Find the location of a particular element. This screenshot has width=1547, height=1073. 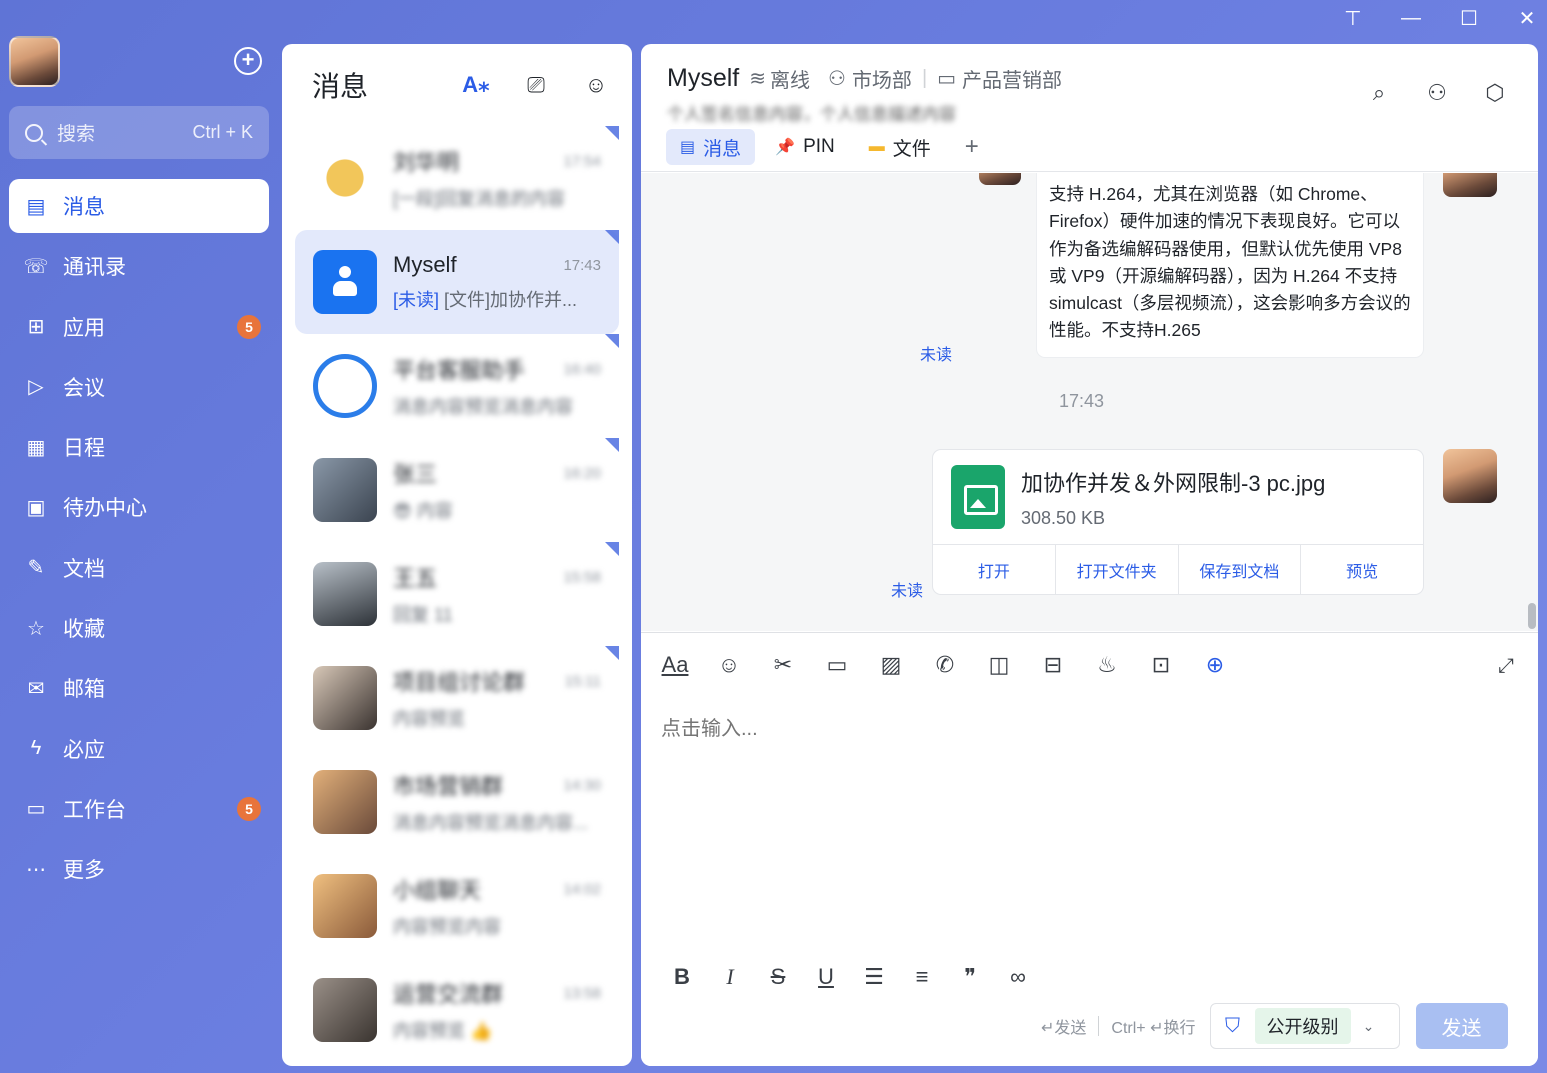

chat-header-tools: ⌕ ⚇ ⬡ is located at coordinates (1437, 93).